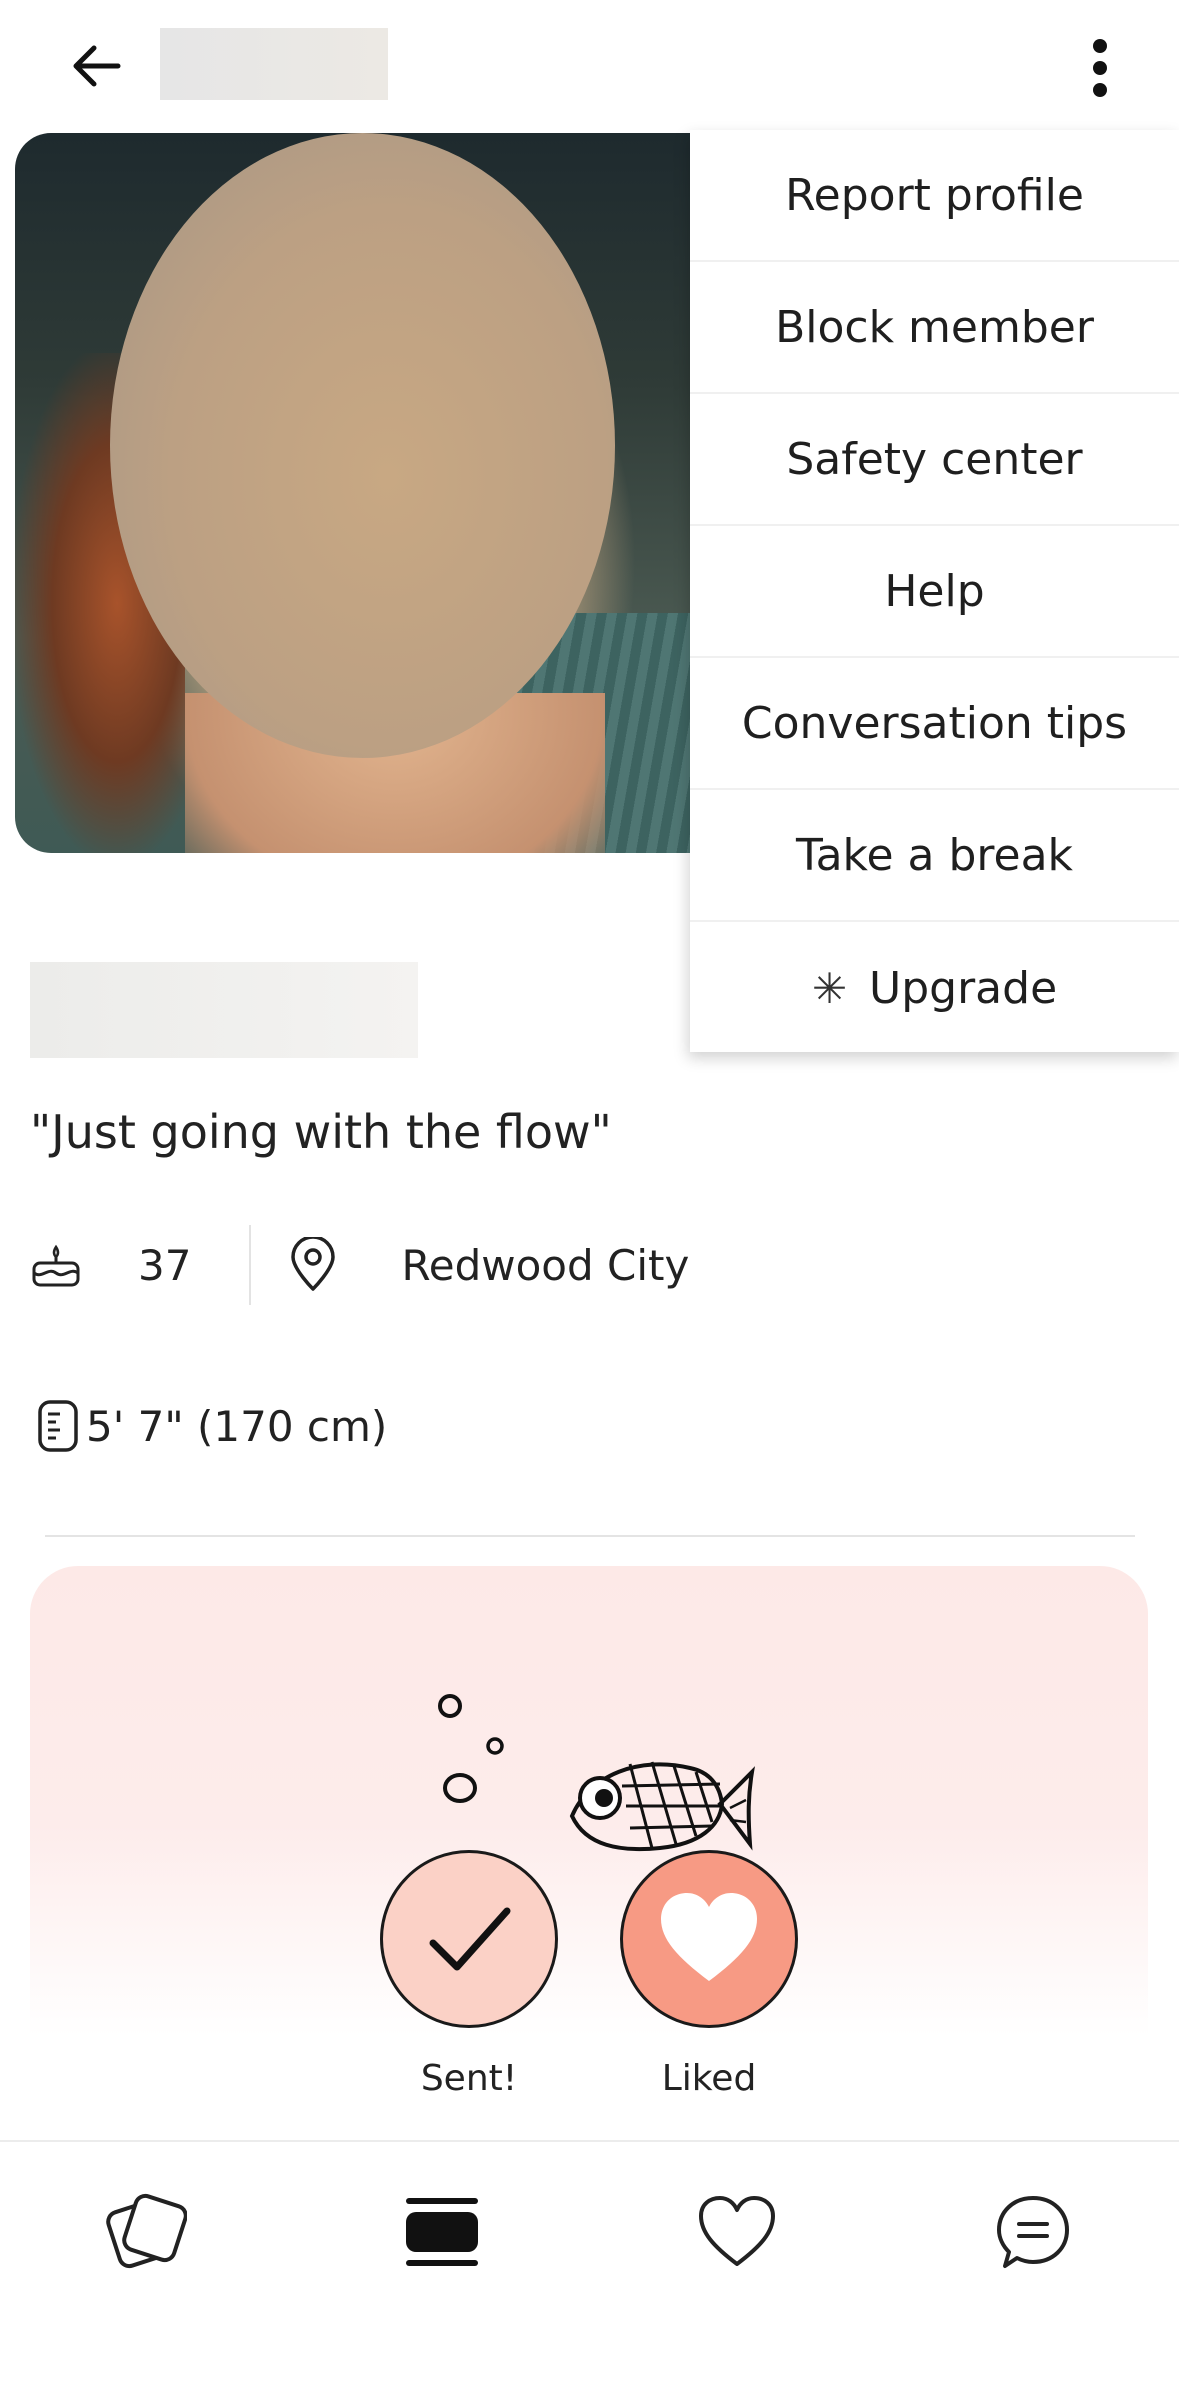 The height and width of the screenshot is (2396, 1179). Describe the element at coordinates (589, 65) in the screenshot. I see `top-bar` at that location.